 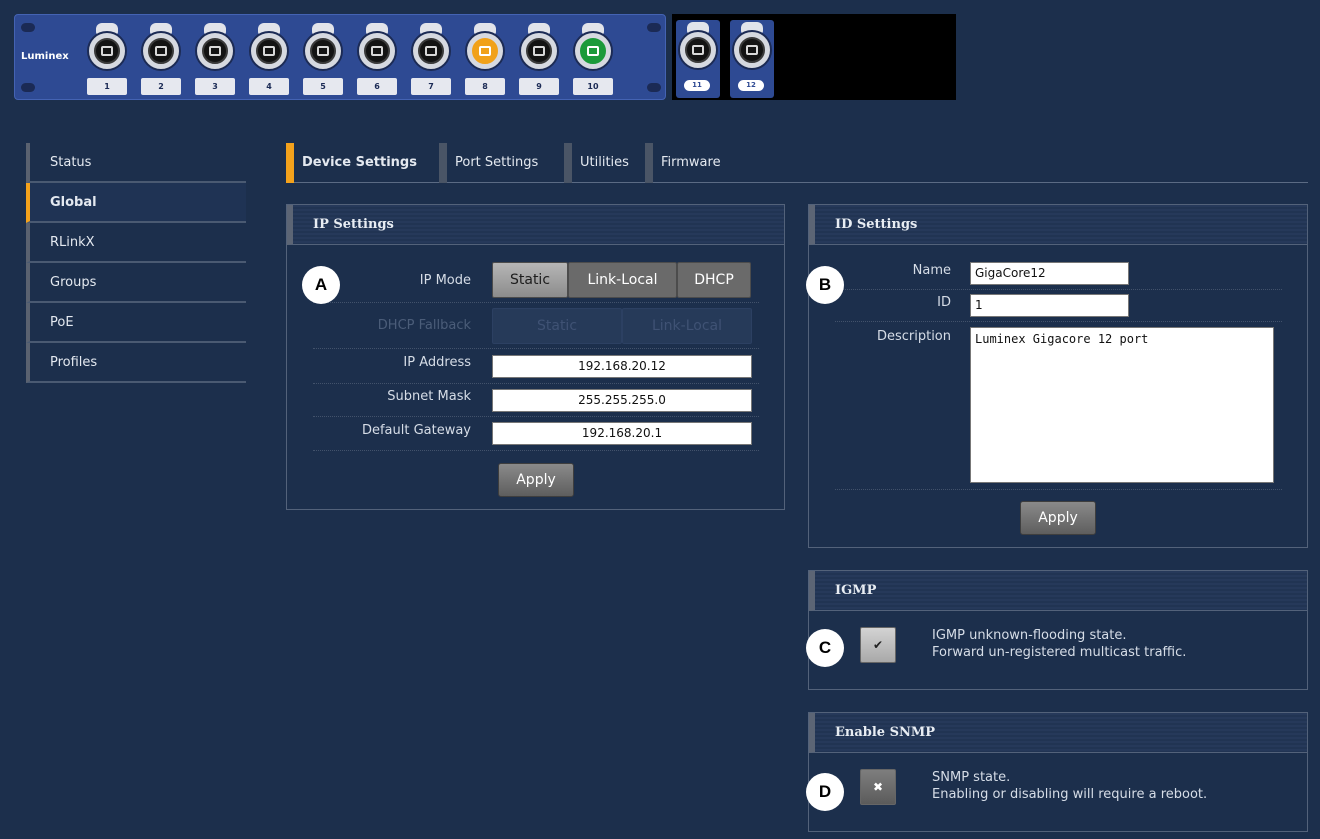 I want to click on subnet-mask-label: Subnet Mask, so click(x=429, y=396).